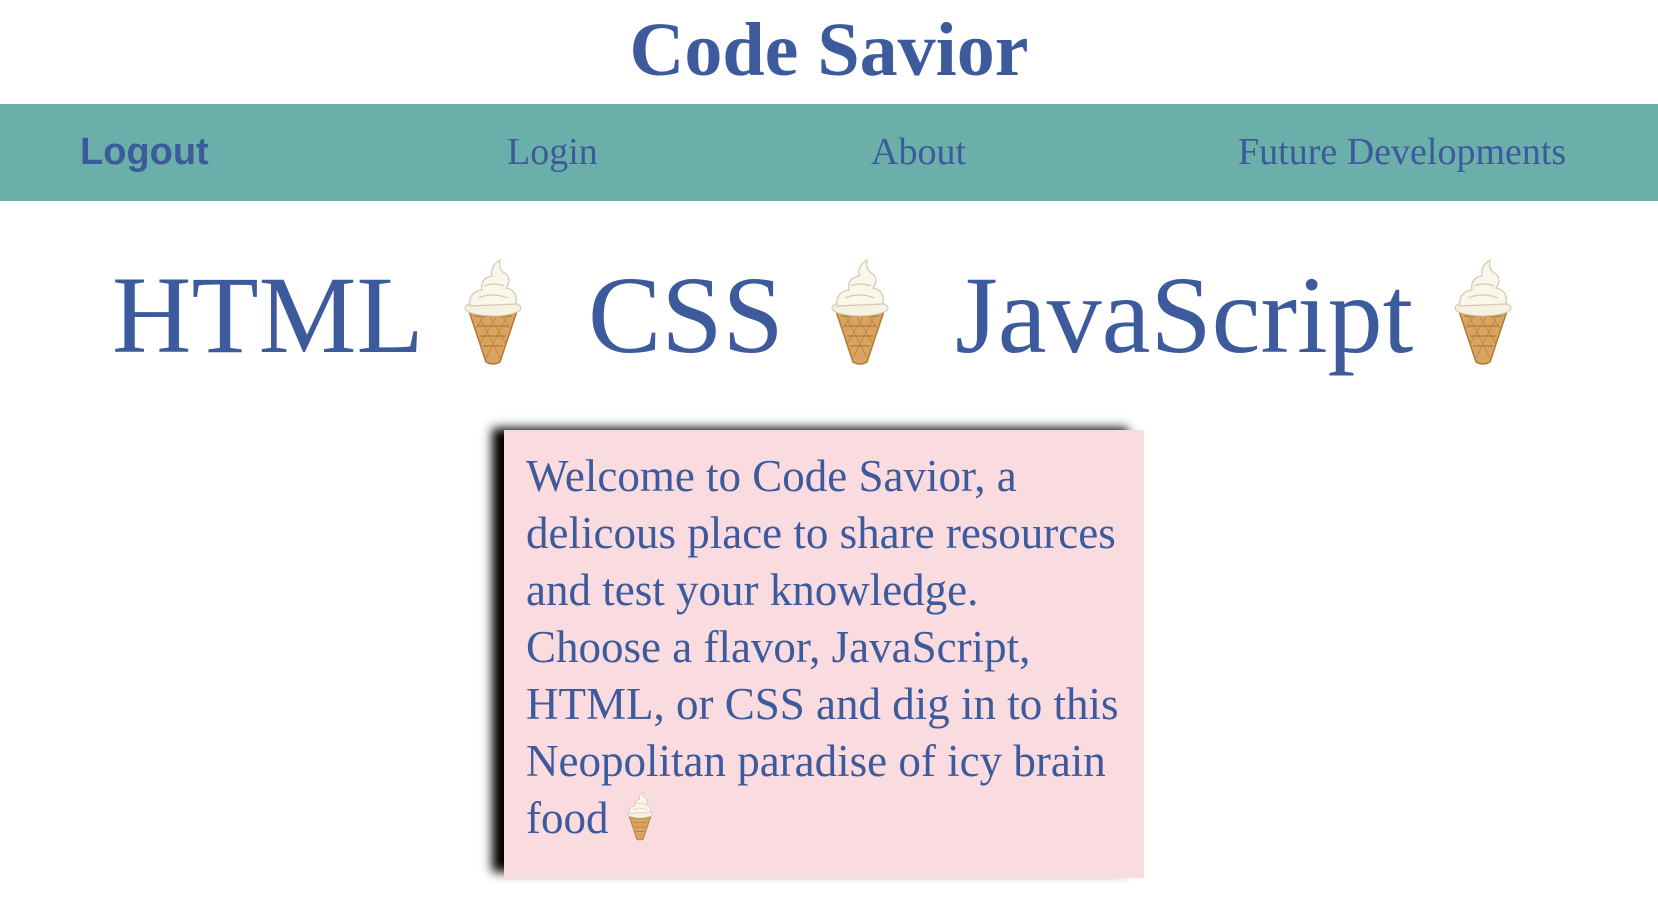  Describe the element at coordinates (918, 152) in the screenshot. I see `nav-about-link: About` at that location.